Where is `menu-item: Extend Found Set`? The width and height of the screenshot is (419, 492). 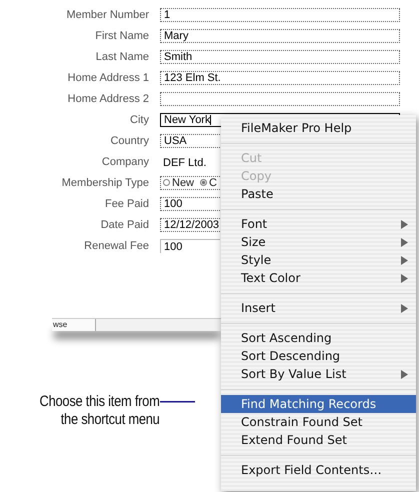 menu-item: Extend Found Set is located at coordinates (318, 440).